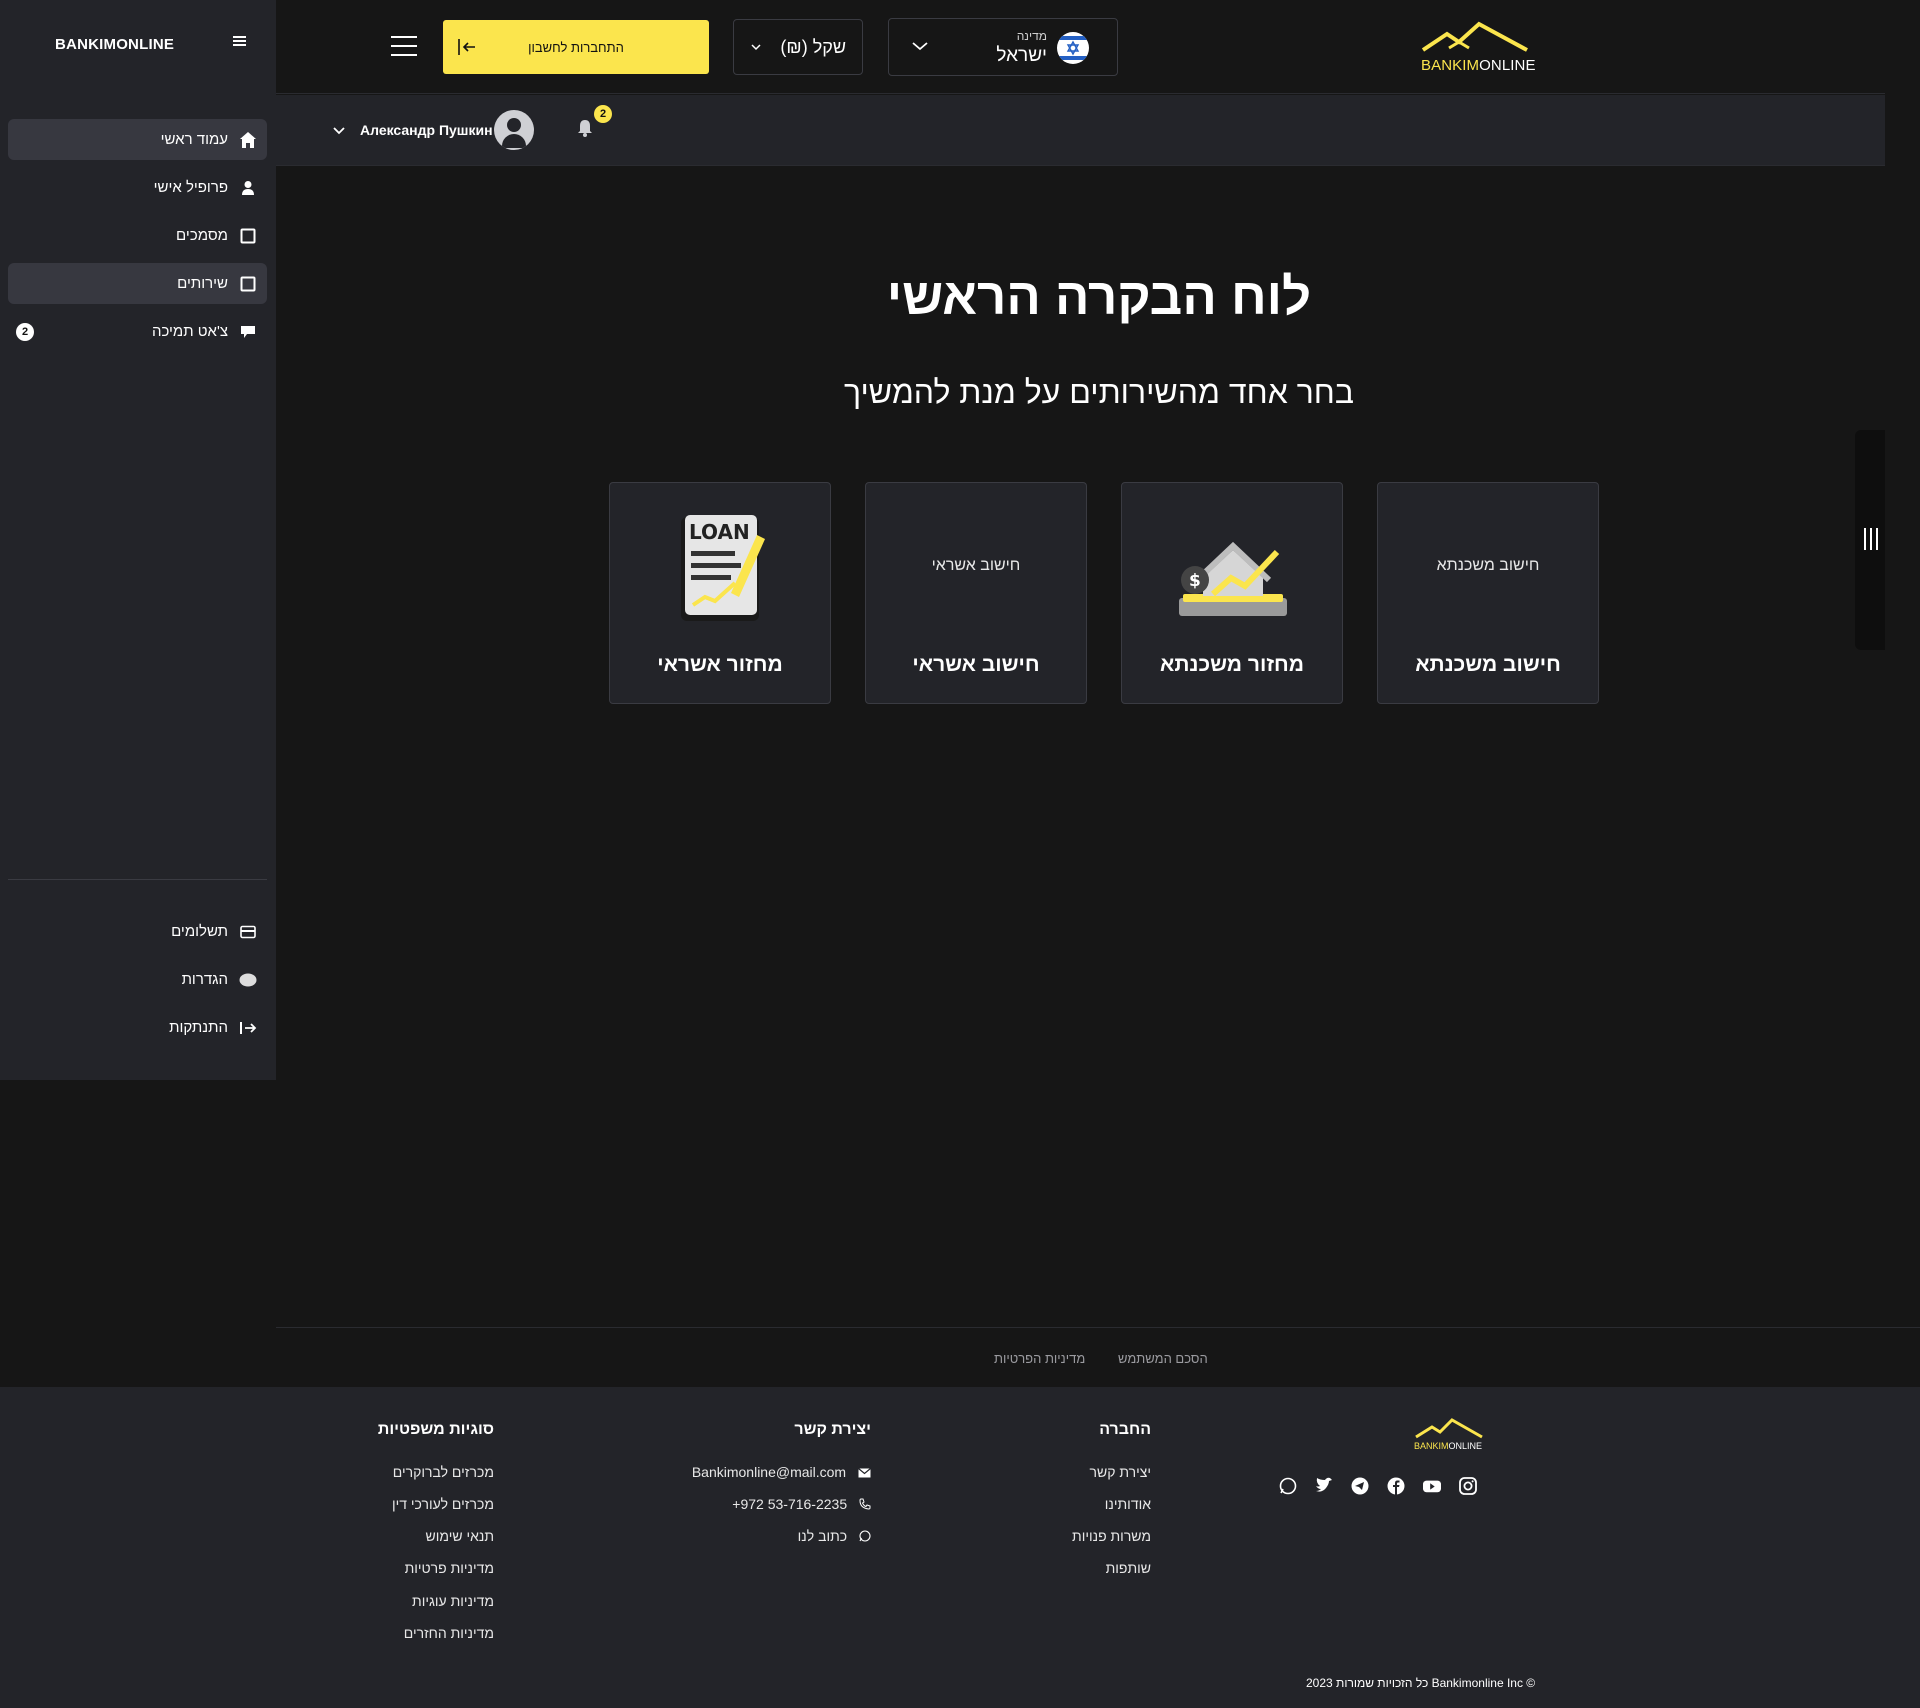 The width and height of the screenshot is (1920, 1708). Describe the element at coordinates (1232, 582) in the screenshot. I see `house-refinance-image: $` at that location.